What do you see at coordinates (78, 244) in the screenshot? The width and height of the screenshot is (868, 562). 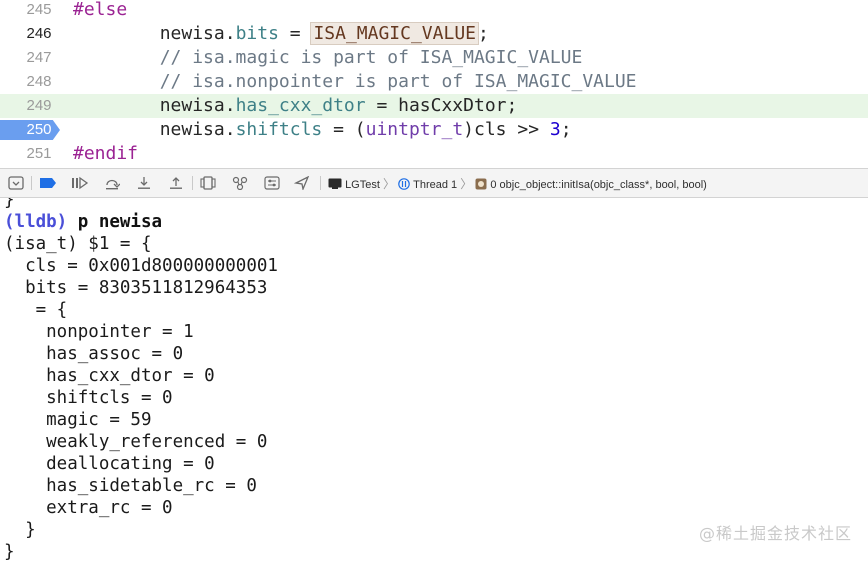 I see `console-line: (isa_t) $1 = {` at bounding box center [78, 244].